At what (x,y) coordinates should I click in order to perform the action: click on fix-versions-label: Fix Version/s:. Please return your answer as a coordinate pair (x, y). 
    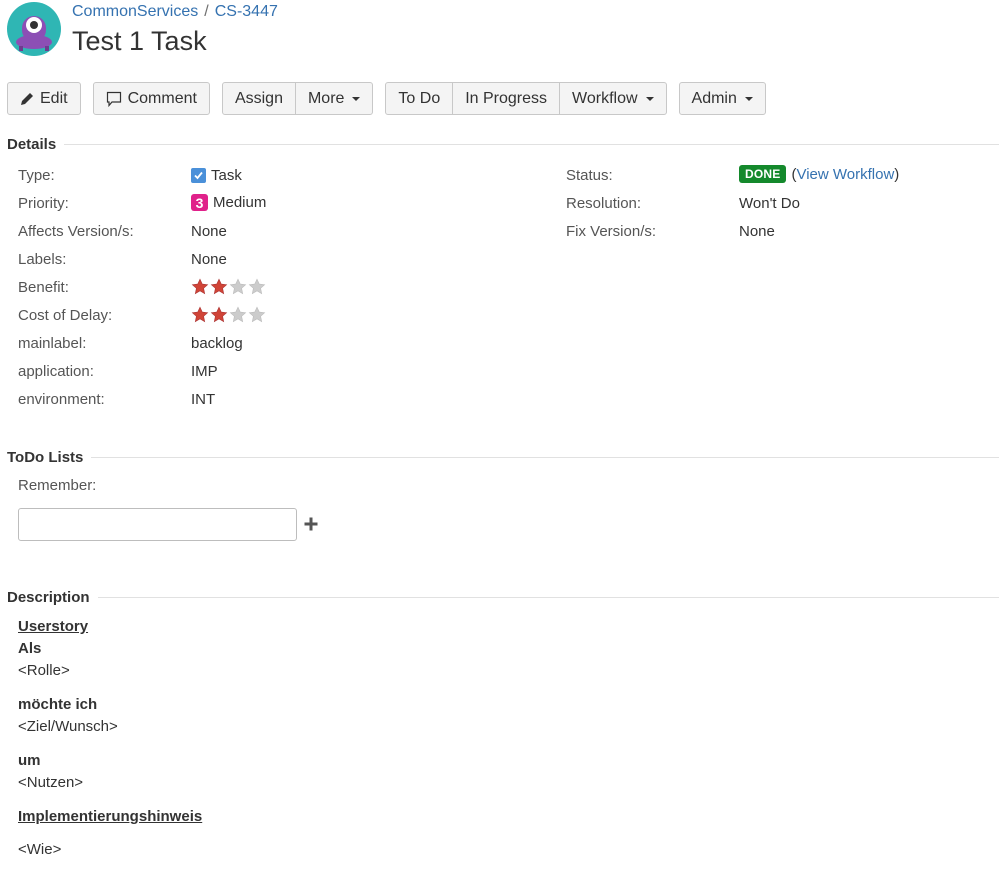
    Looking at the image, I should click on (611, 231).